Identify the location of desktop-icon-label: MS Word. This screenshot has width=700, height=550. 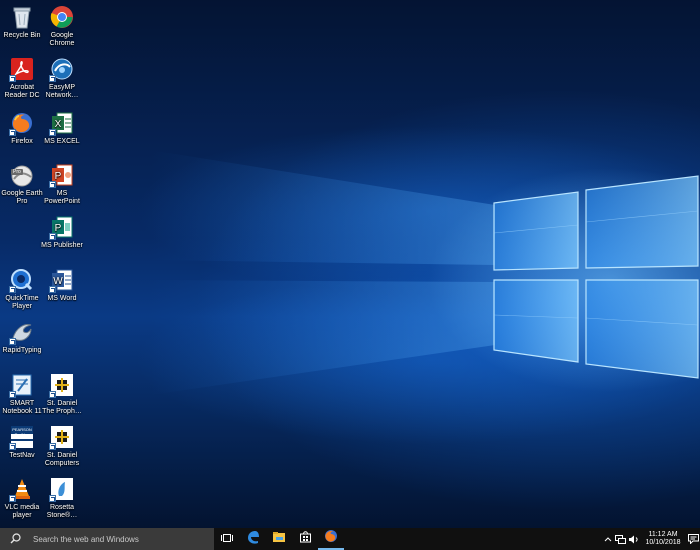
(62, 298).